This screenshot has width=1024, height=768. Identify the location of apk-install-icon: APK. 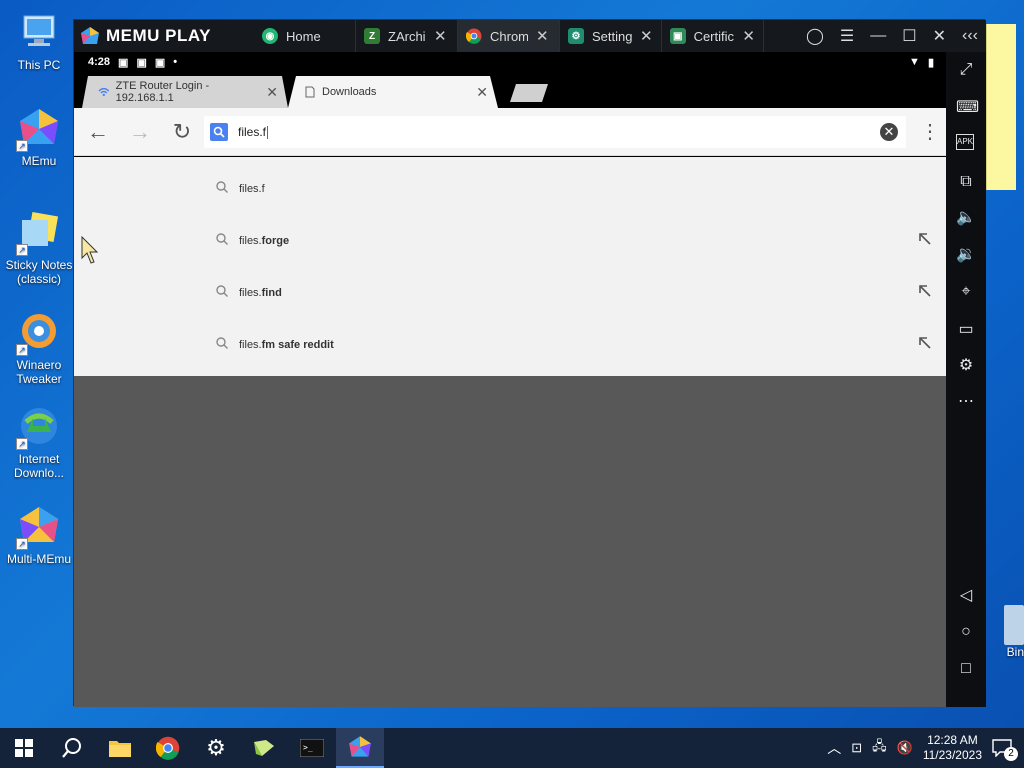
(965, 142).